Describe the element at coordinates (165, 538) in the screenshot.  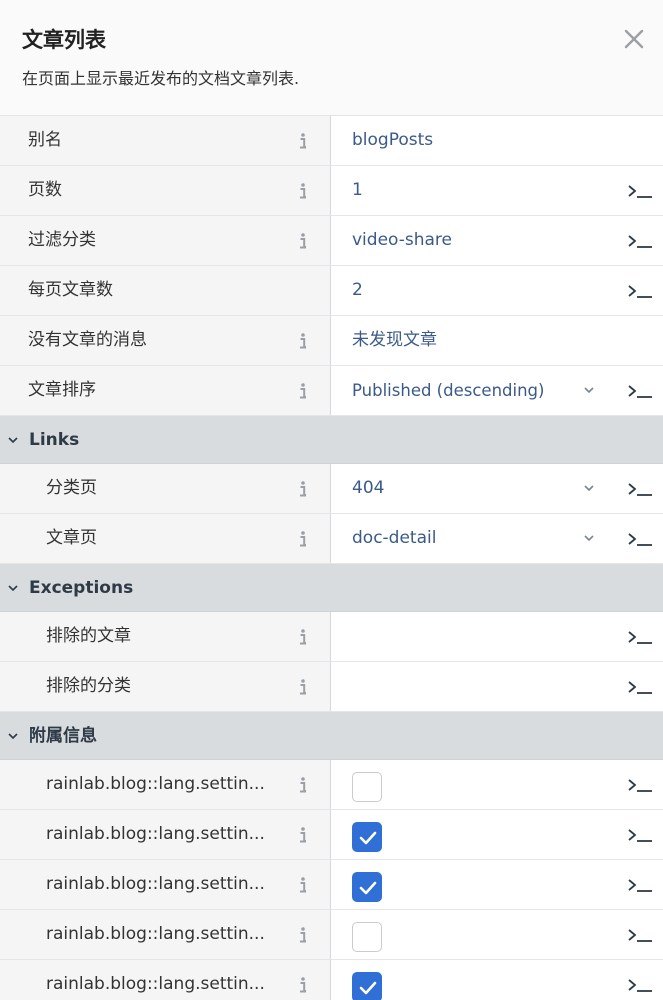
I see `property-label-cell: 文章页` at that location.